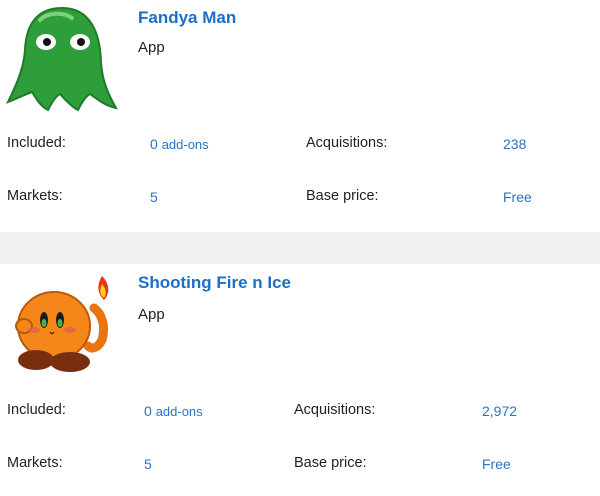  Describe the element at coordinates (500, 411) in the screenshot. I see `acquisitions-value: 2,972` at that location.